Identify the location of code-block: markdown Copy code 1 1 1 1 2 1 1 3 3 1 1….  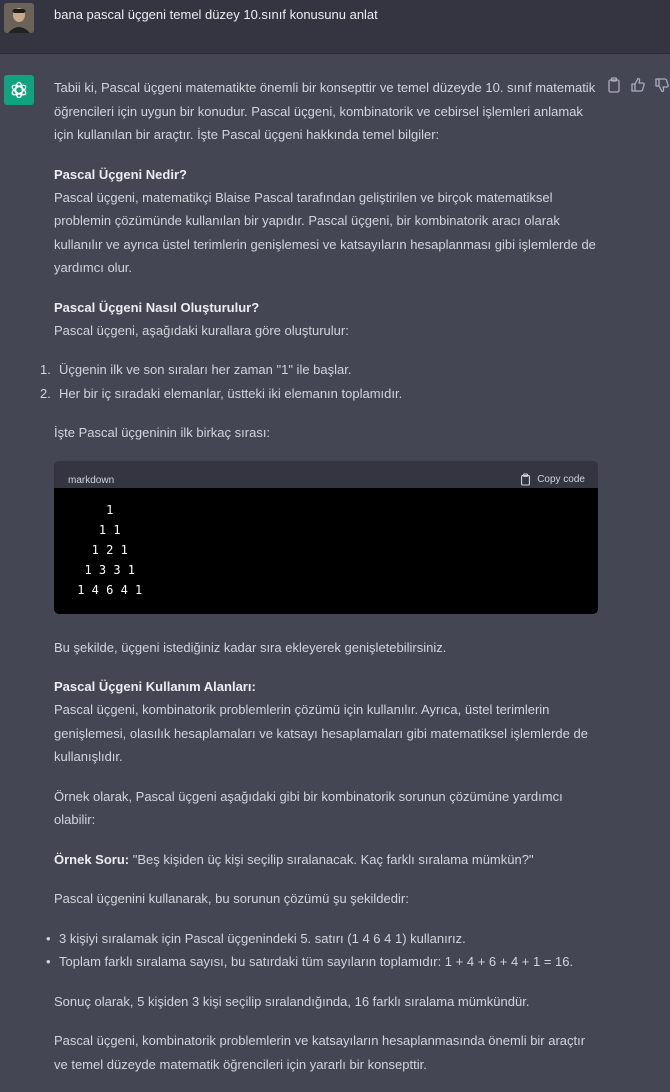
(326, 537).